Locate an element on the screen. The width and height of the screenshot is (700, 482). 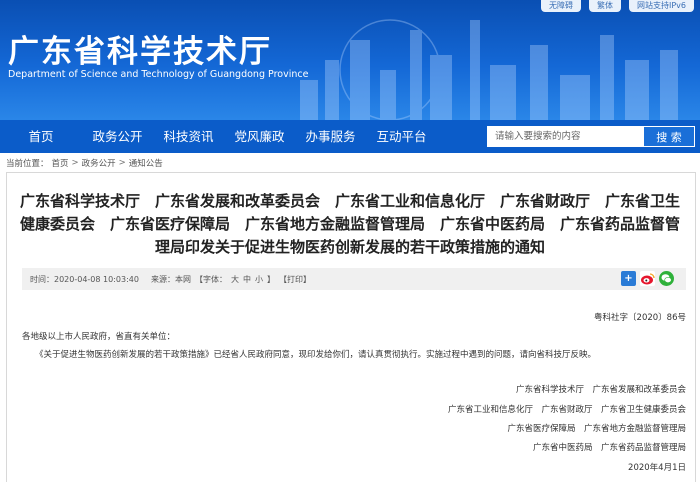
site-title: 广东省科学技术厅 is located at coordinates (140, 48).